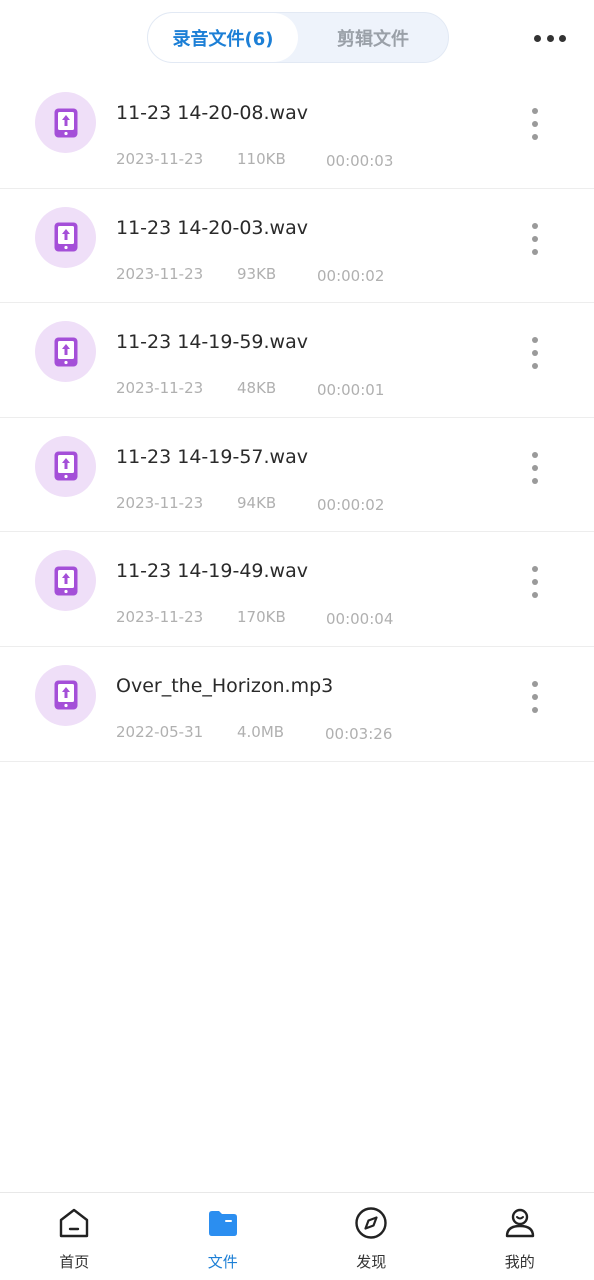 The width and height of the screenshot is (594, 1280). I want to click on file-row: 11-23 14-19-57.wav 2023-11-23 94KB 00:00:02, so click(297, 475).